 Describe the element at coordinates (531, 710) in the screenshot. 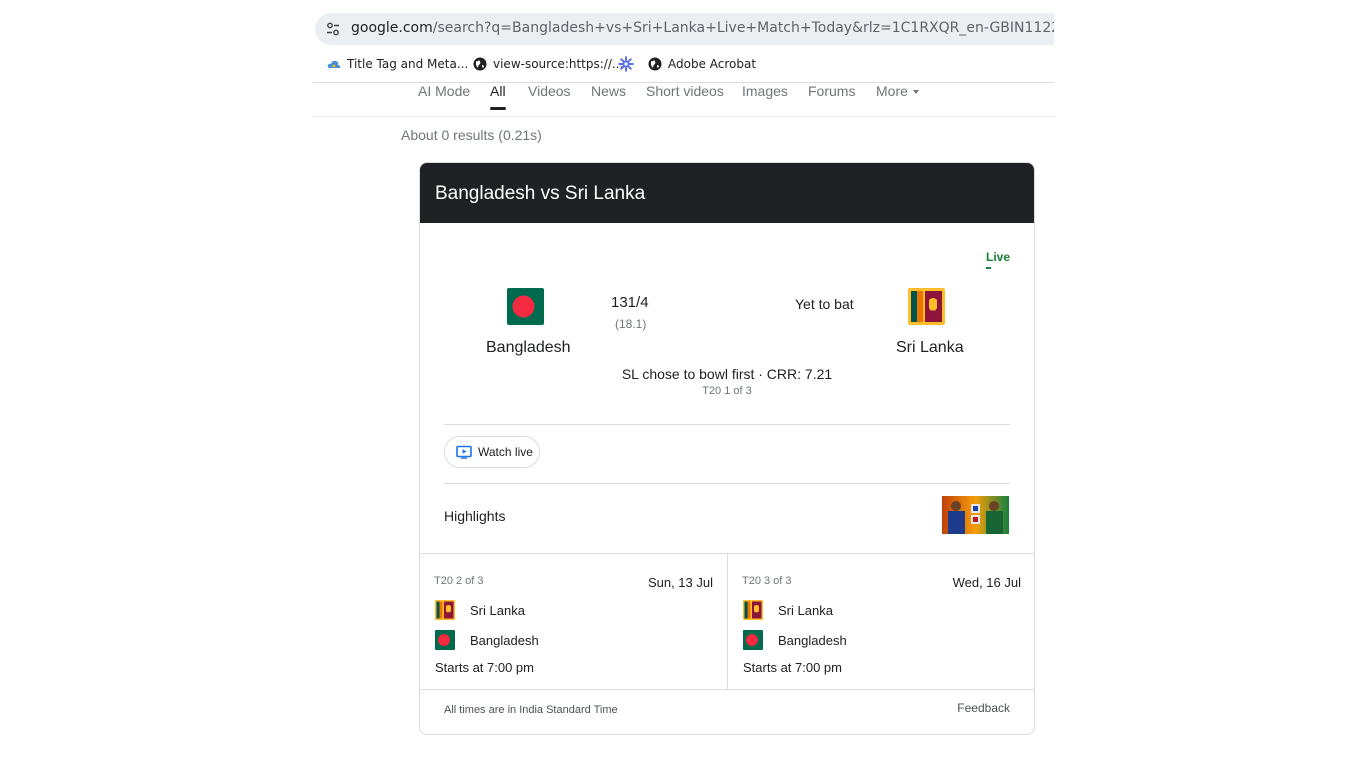

I see `timezone-note: All times are in India Standard Time` at that location.